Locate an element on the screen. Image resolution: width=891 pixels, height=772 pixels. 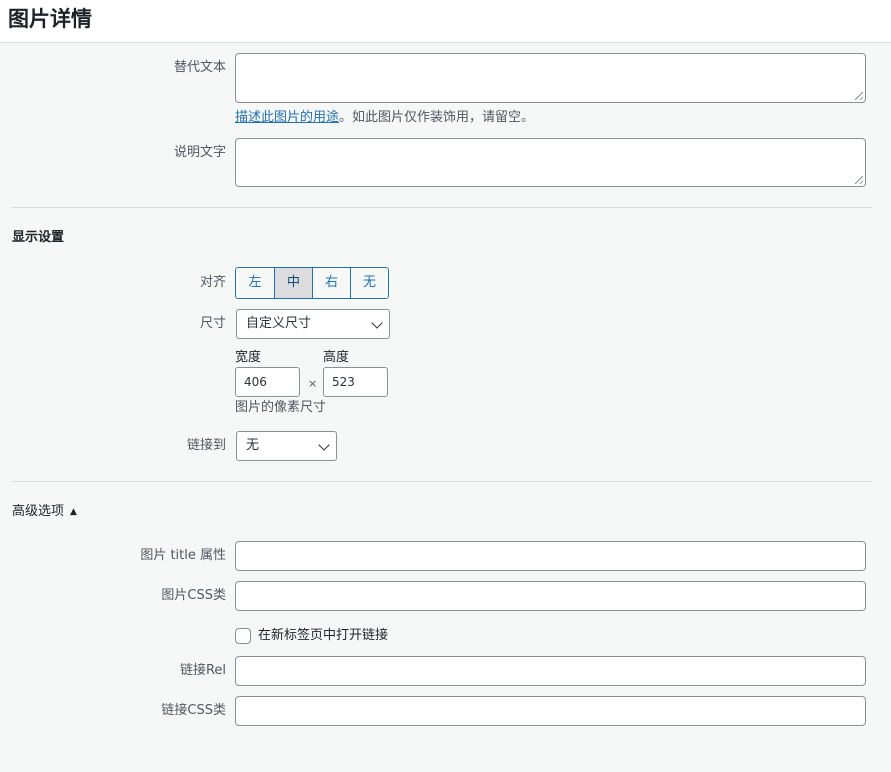
pixel-dimensions-note: 图片的像素尺寸 is located at coordinates (281, 407).